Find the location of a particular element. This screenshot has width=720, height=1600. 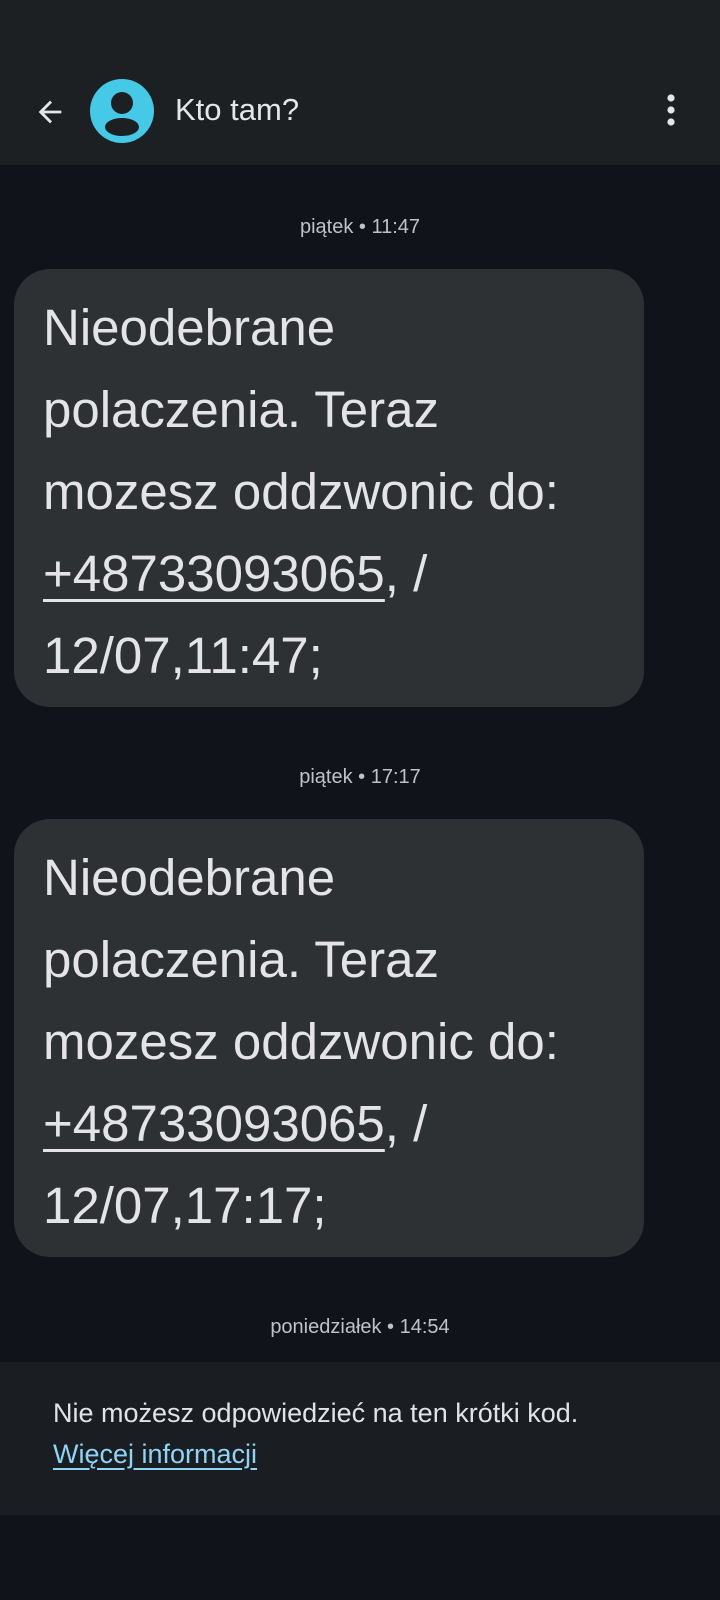

arrow-back-icon is located at coordinates (50, 112).